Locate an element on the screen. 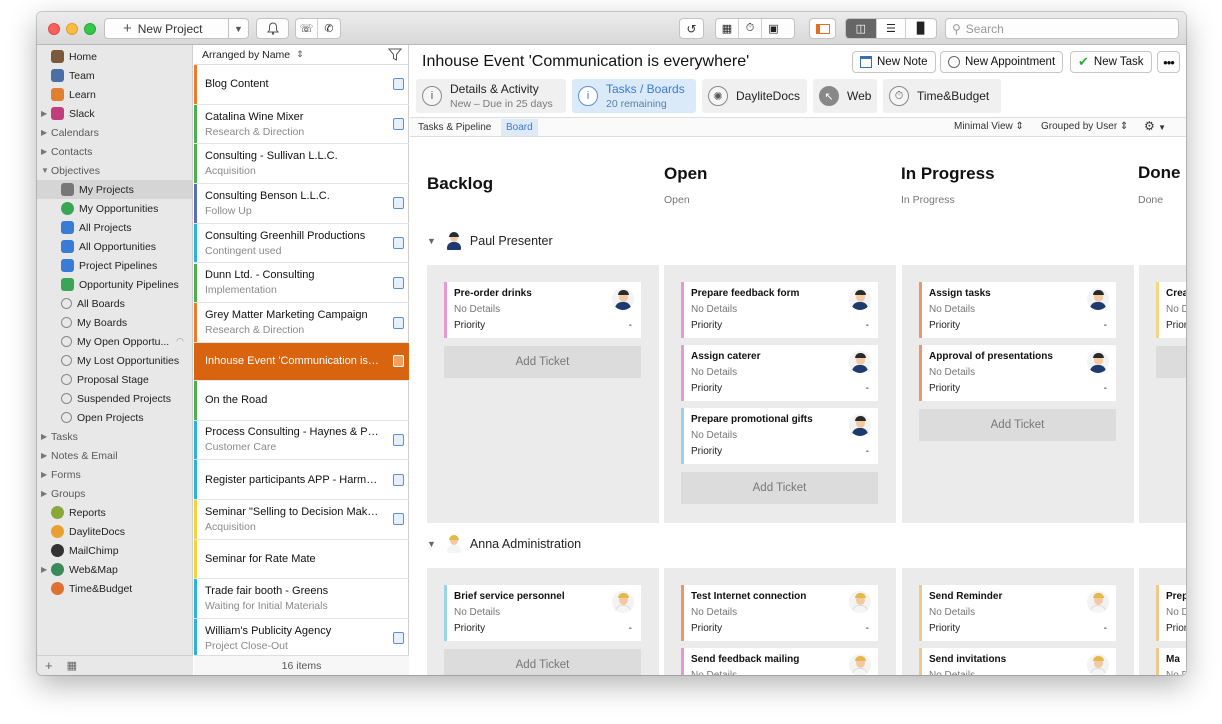 This screenshot has width=1222, height=724. sidebar-item-all-projects: All Projects is located at coordinates (114, 227).